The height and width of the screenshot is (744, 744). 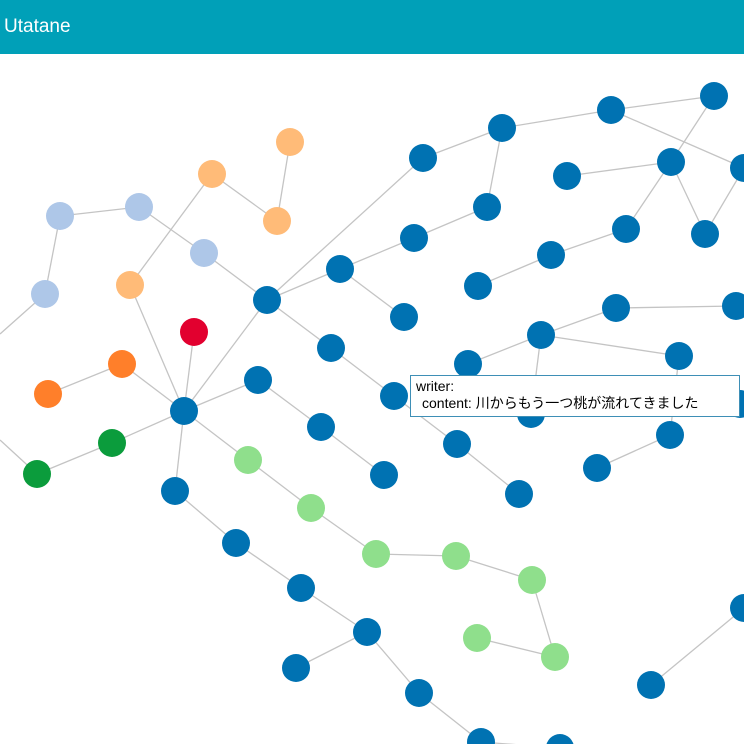 What do you see at coordinates (587, 403) in the screenshot?
I see `tooltip-content-value: 川からもう一つ桃が流れてきました` at bounding box center [587, 403].